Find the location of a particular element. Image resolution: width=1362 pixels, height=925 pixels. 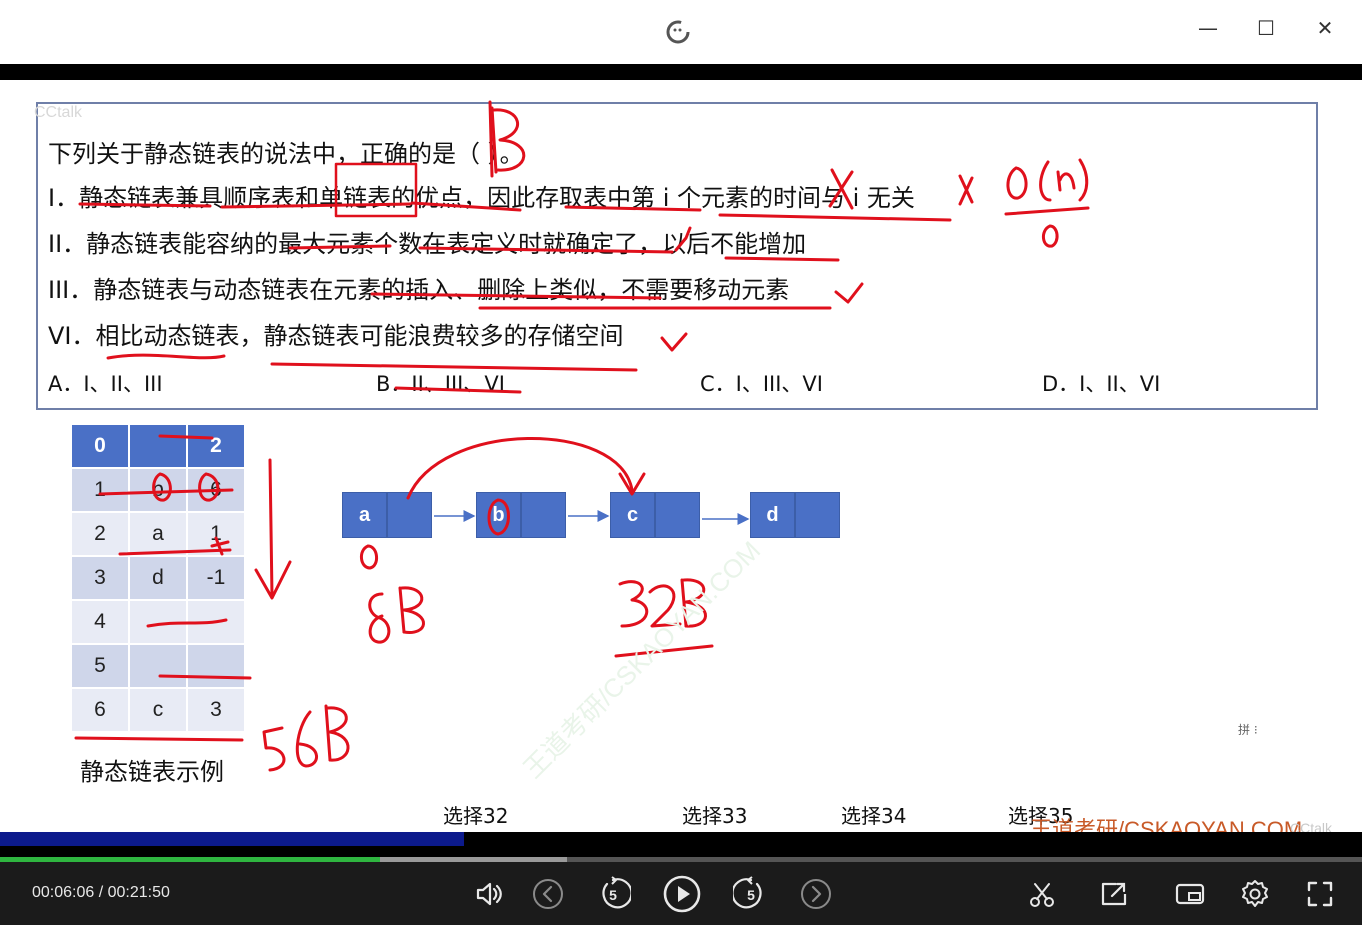

chevron-left-circle-icon is located at coordinates (548, 894).